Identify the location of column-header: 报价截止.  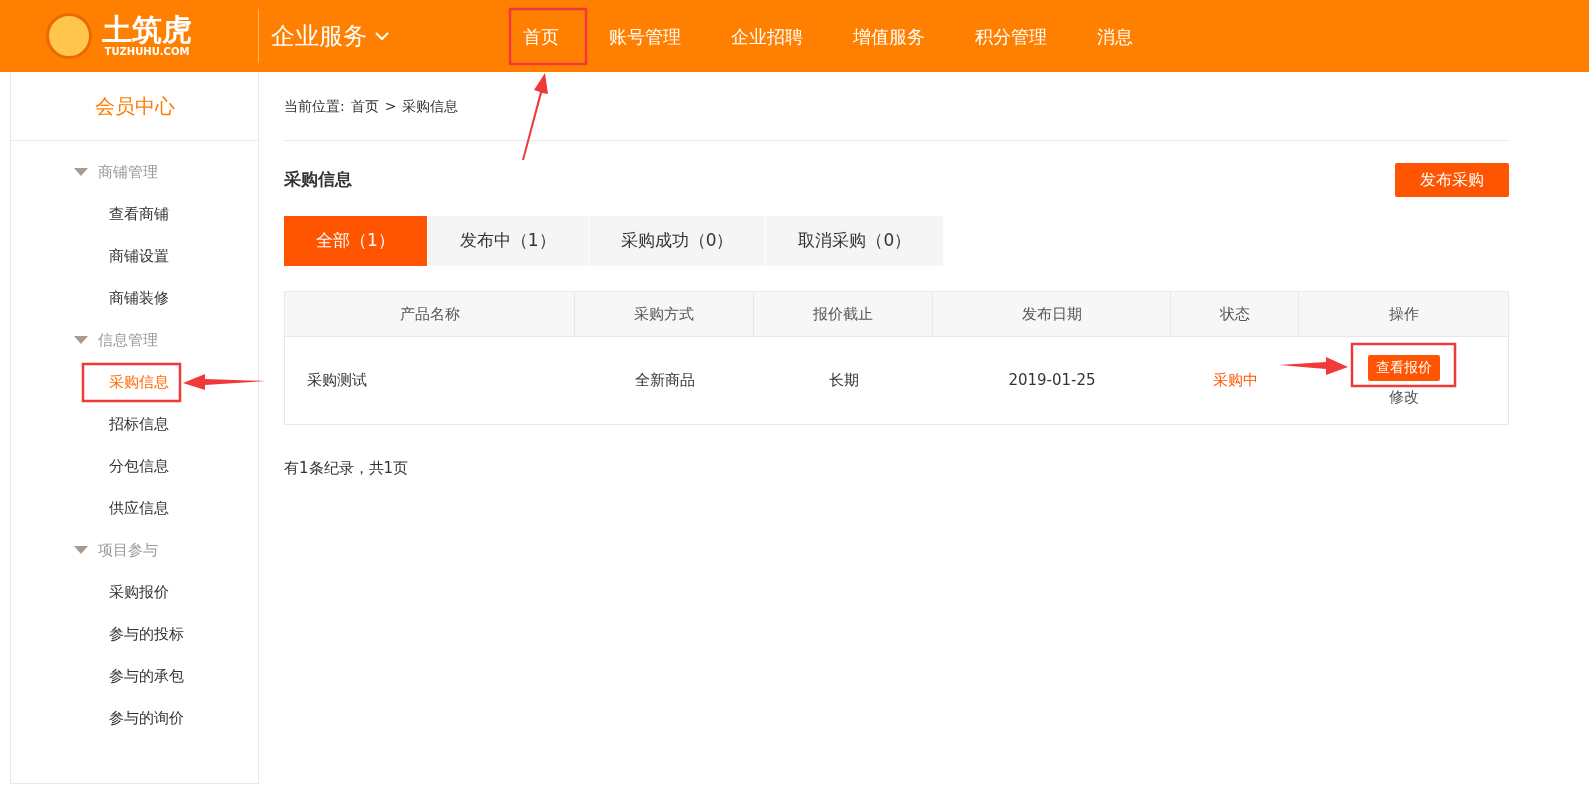
(843, 314).